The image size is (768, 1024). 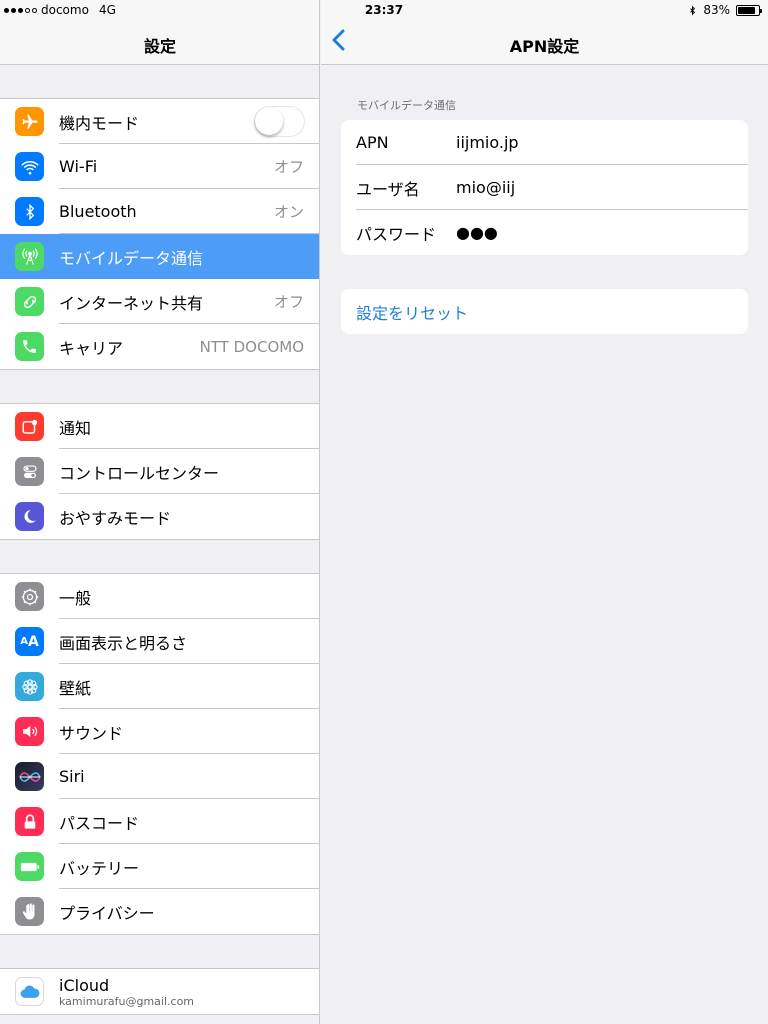 What do you see at coordinates (602, 232) in the screenshot?
I see `password-field: ●●●` at bounding box center [602, 232].